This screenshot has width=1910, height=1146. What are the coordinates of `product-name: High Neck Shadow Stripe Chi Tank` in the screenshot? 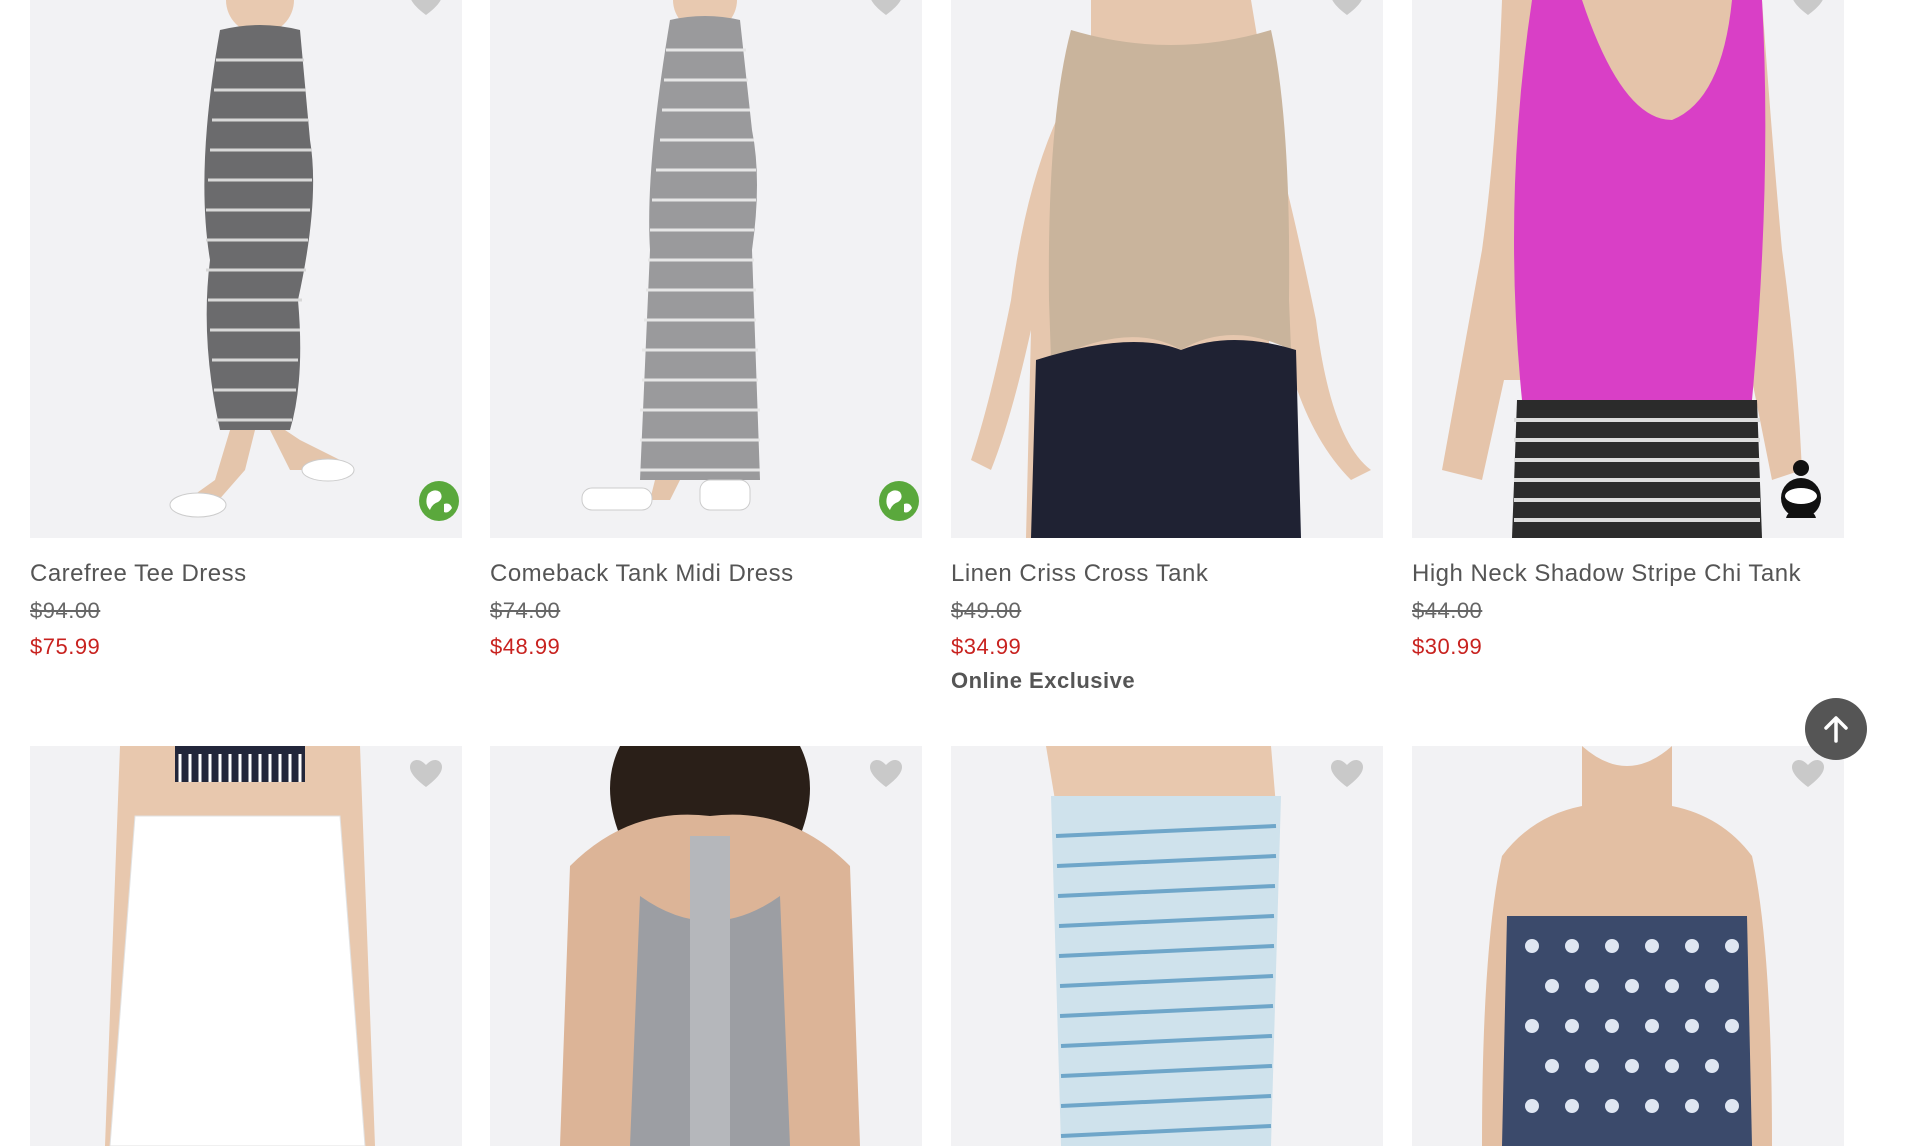 It's located at (1628, 574).